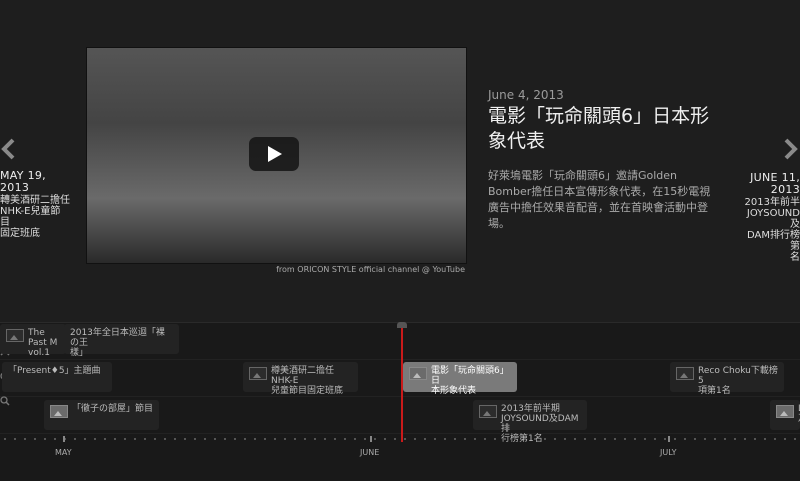 The image size is (800, 481). I want to click on zoom-out-button, so click(6, 405).